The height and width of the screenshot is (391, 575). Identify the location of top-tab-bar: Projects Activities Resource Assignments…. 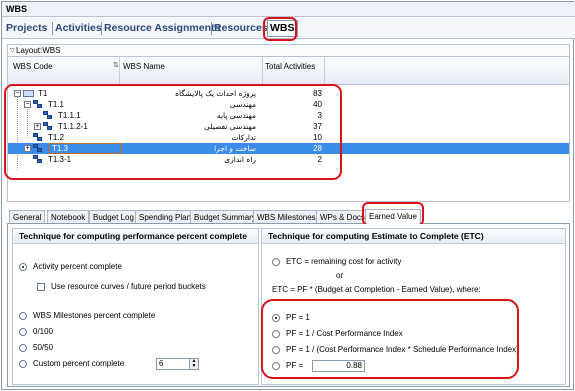
(288, 28).